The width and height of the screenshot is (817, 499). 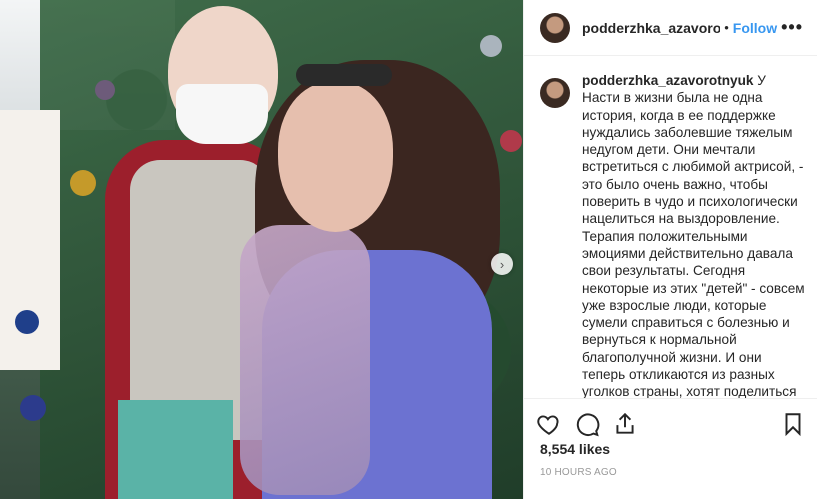 I want to click on post-actions: 8,554 likes 10 HOURS AGO, so click(x=670, y=448).